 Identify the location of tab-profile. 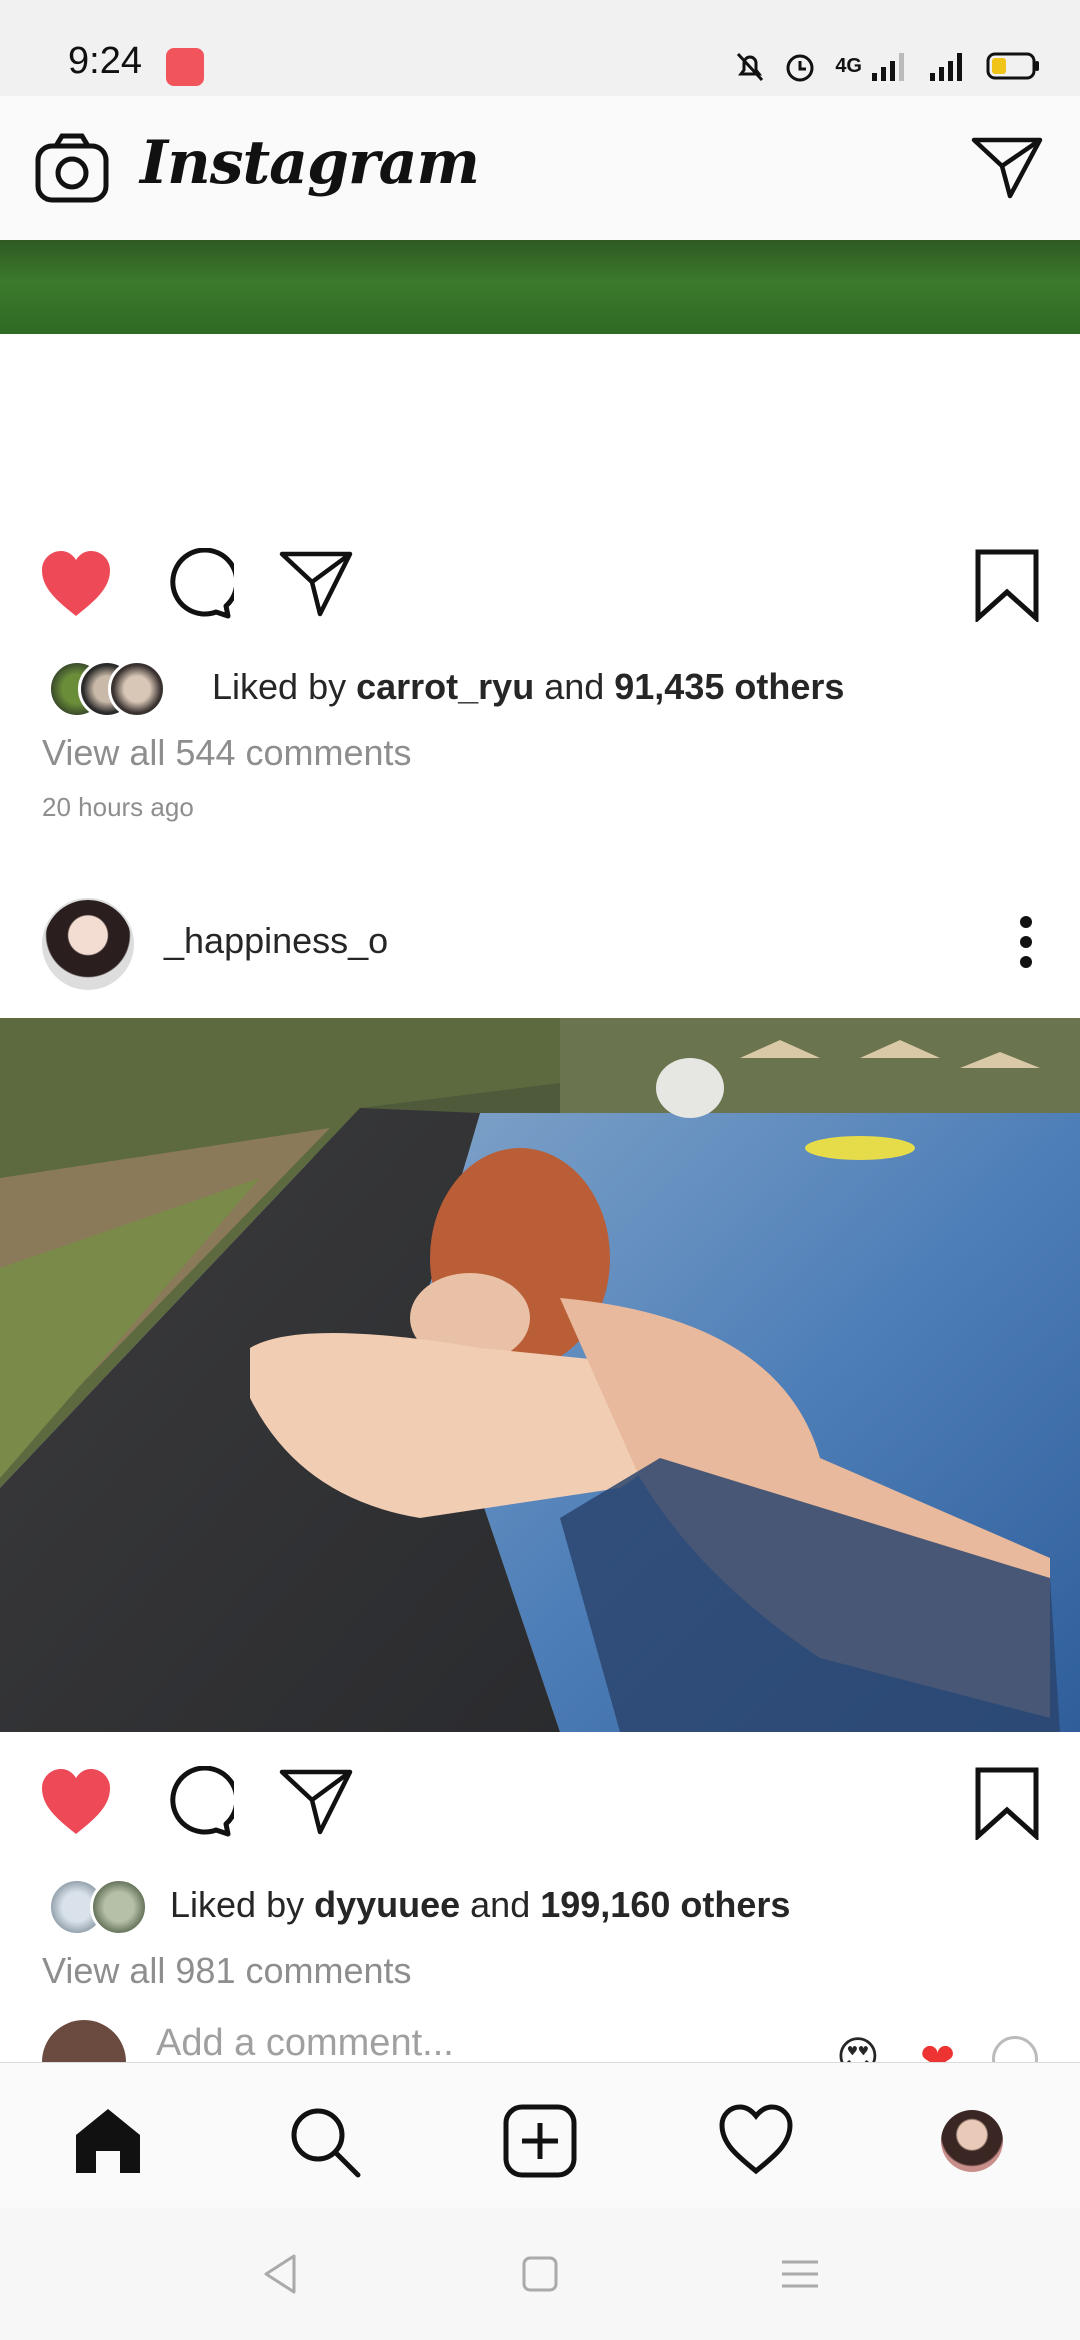
(972, 2141).